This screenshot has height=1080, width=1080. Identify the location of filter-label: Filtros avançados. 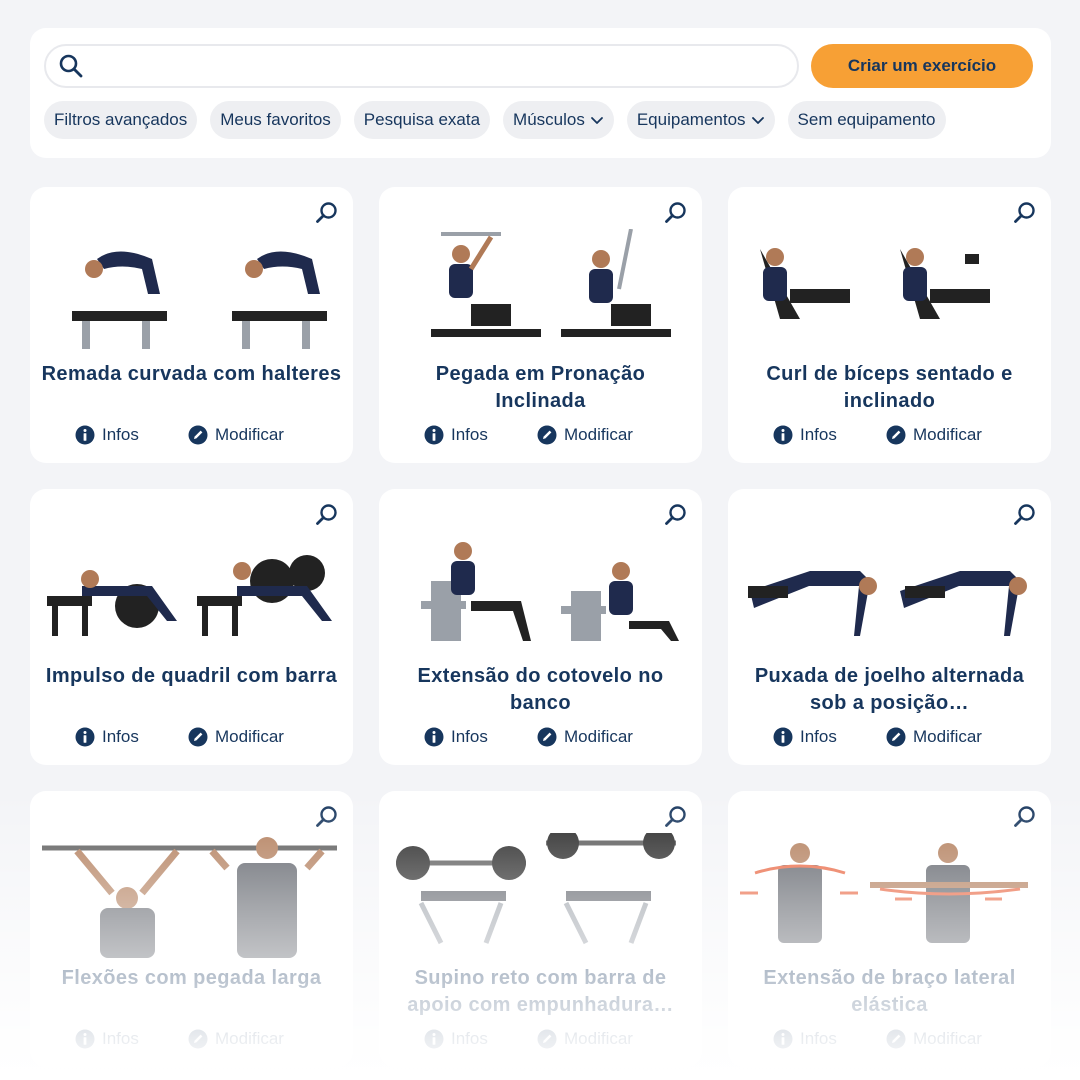
(121, 119).